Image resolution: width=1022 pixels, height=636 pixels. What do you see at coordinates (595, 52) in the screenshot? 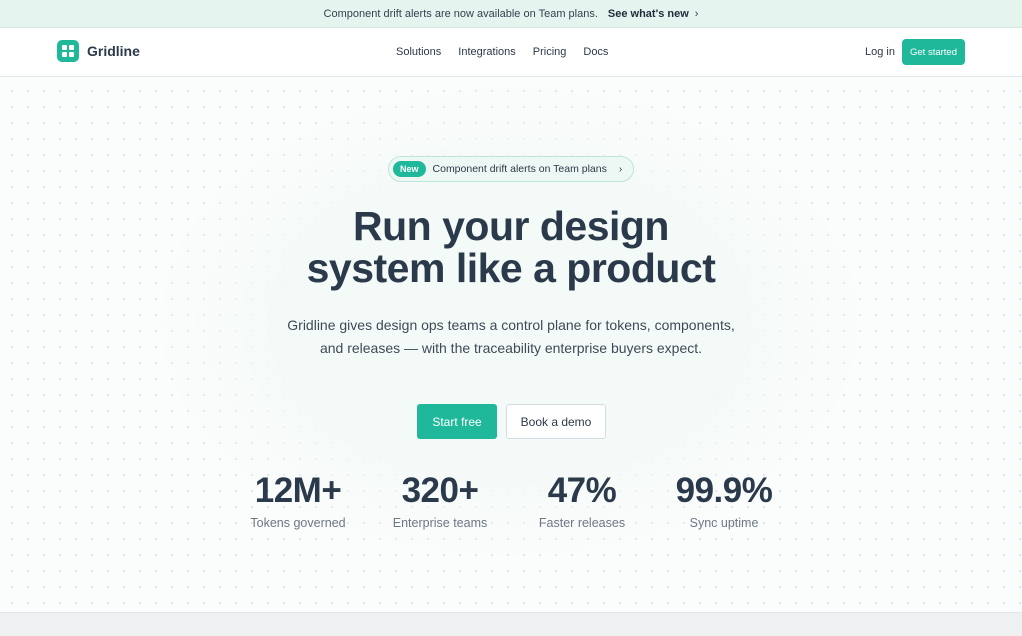
I see `nav-item-docs: Docs` at bounding box center [595, 52].